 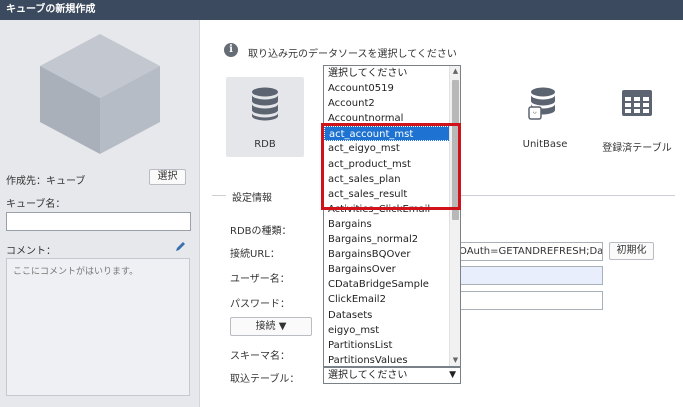 What do you see at coordinates (31, 251) in the screenshot?
I see `comment-label: コメント：` at bounding box center [31, 251].